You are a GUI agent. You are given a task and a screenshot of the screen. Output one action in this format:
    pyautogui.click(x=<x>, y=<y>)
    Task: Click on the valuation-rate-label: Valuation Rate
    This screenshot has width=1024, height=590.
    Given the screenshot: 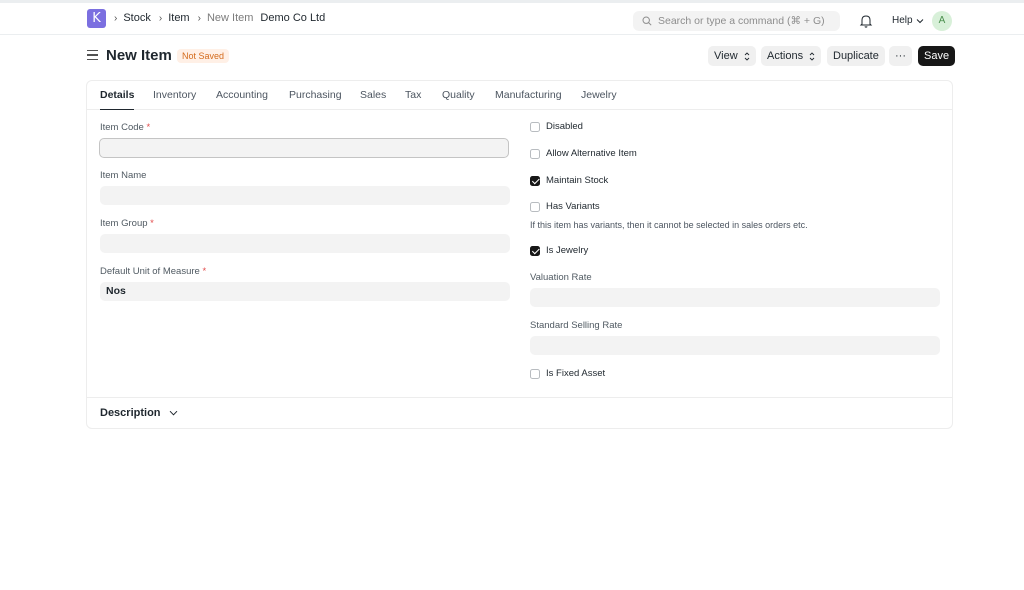 What is the action you would take?
    pyautogui.click(x=561, y=277)
    